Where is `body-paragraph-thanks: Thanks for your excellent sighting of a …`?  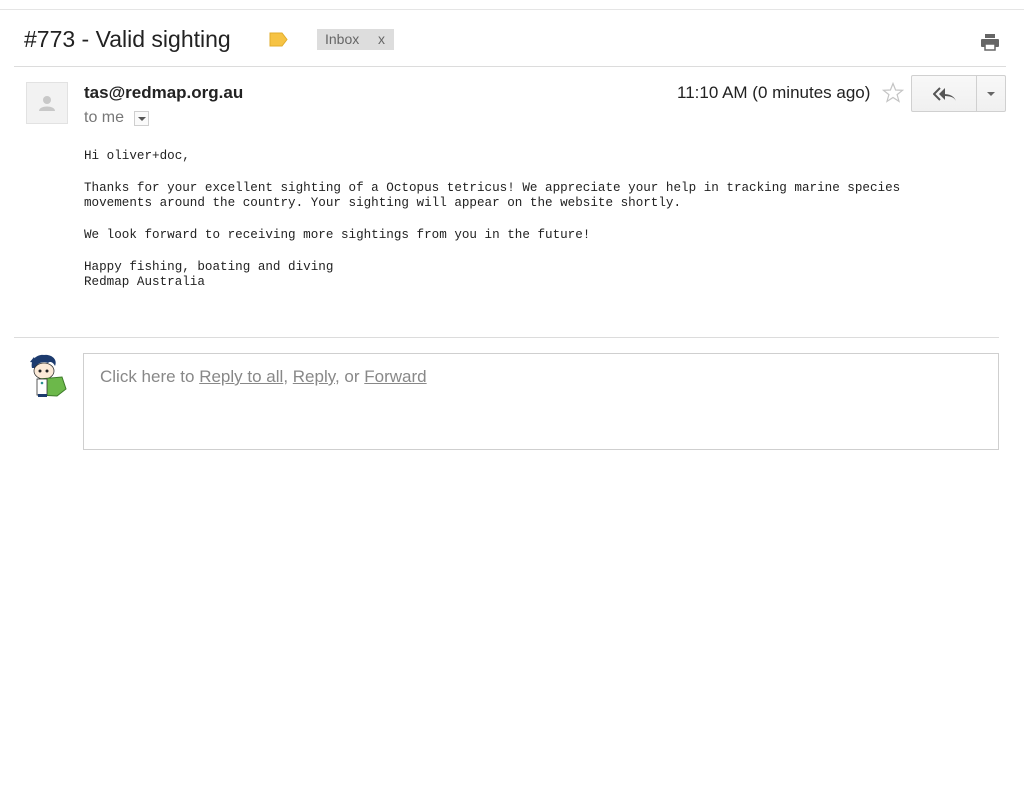
body-paragraph-thanks: Thanks for your excellent sighting of a … is located at coordinates (492, 195).